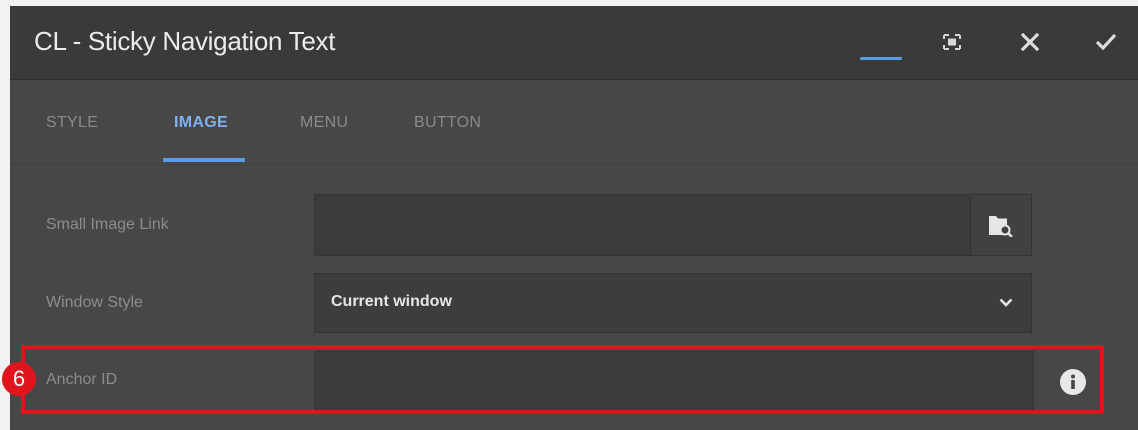  I want to click on small-image-link-label: Small Image Link, so click(107, 224).